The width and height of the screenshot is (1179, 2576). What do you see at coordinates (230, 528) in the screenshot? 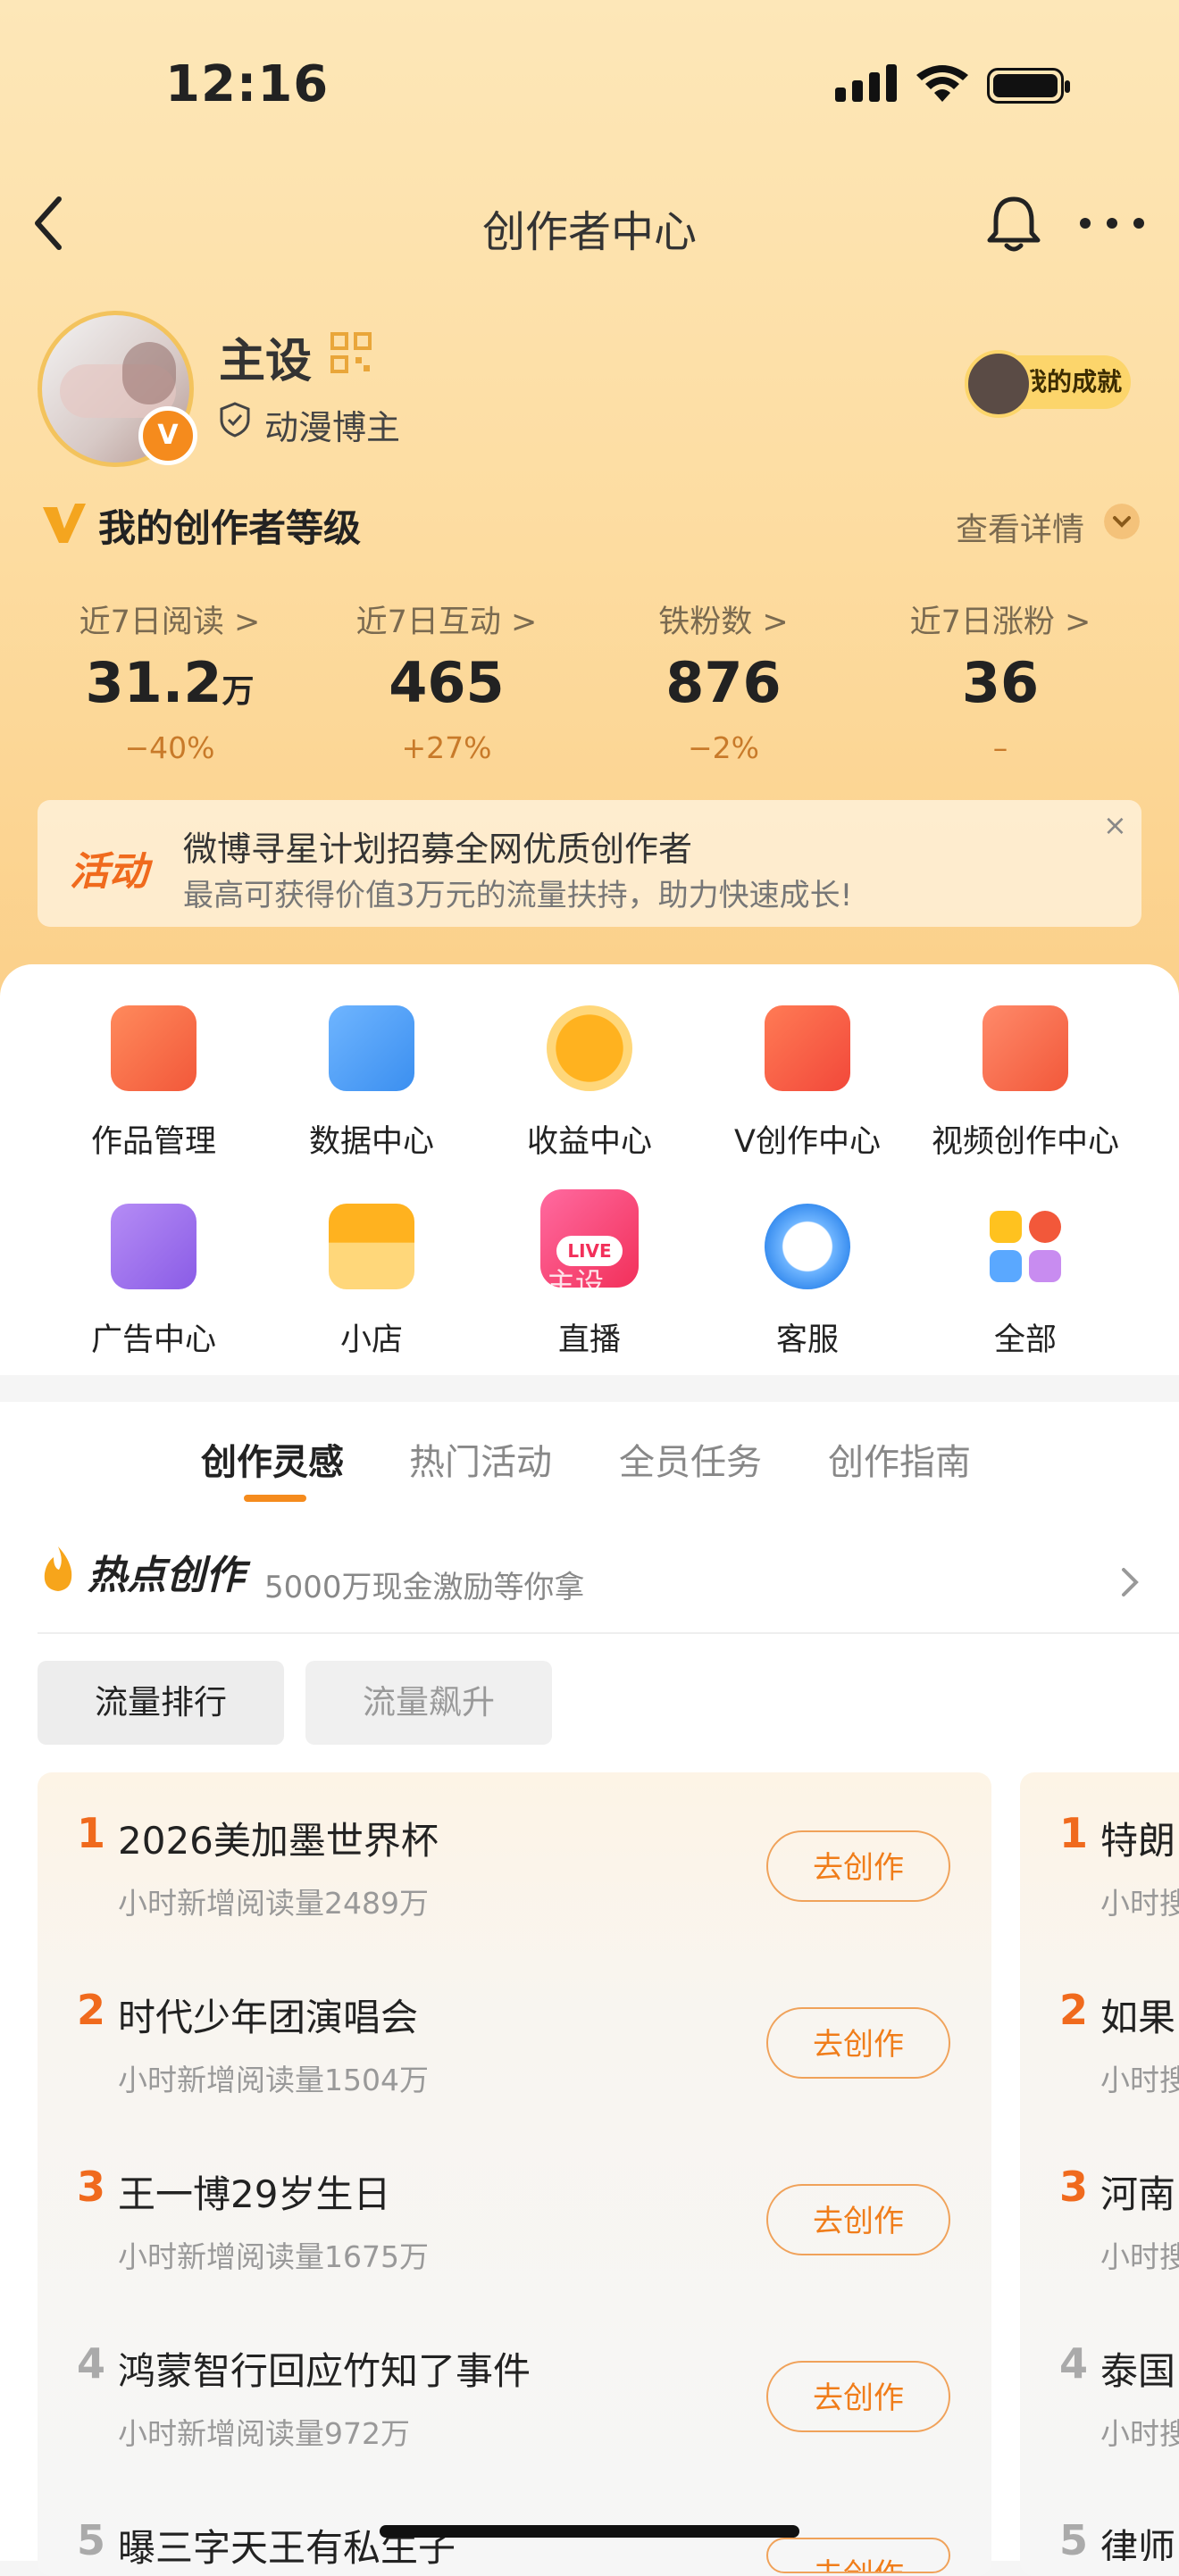
I see `level-title: 我的创作者等级` at bounding box center [230, 528].